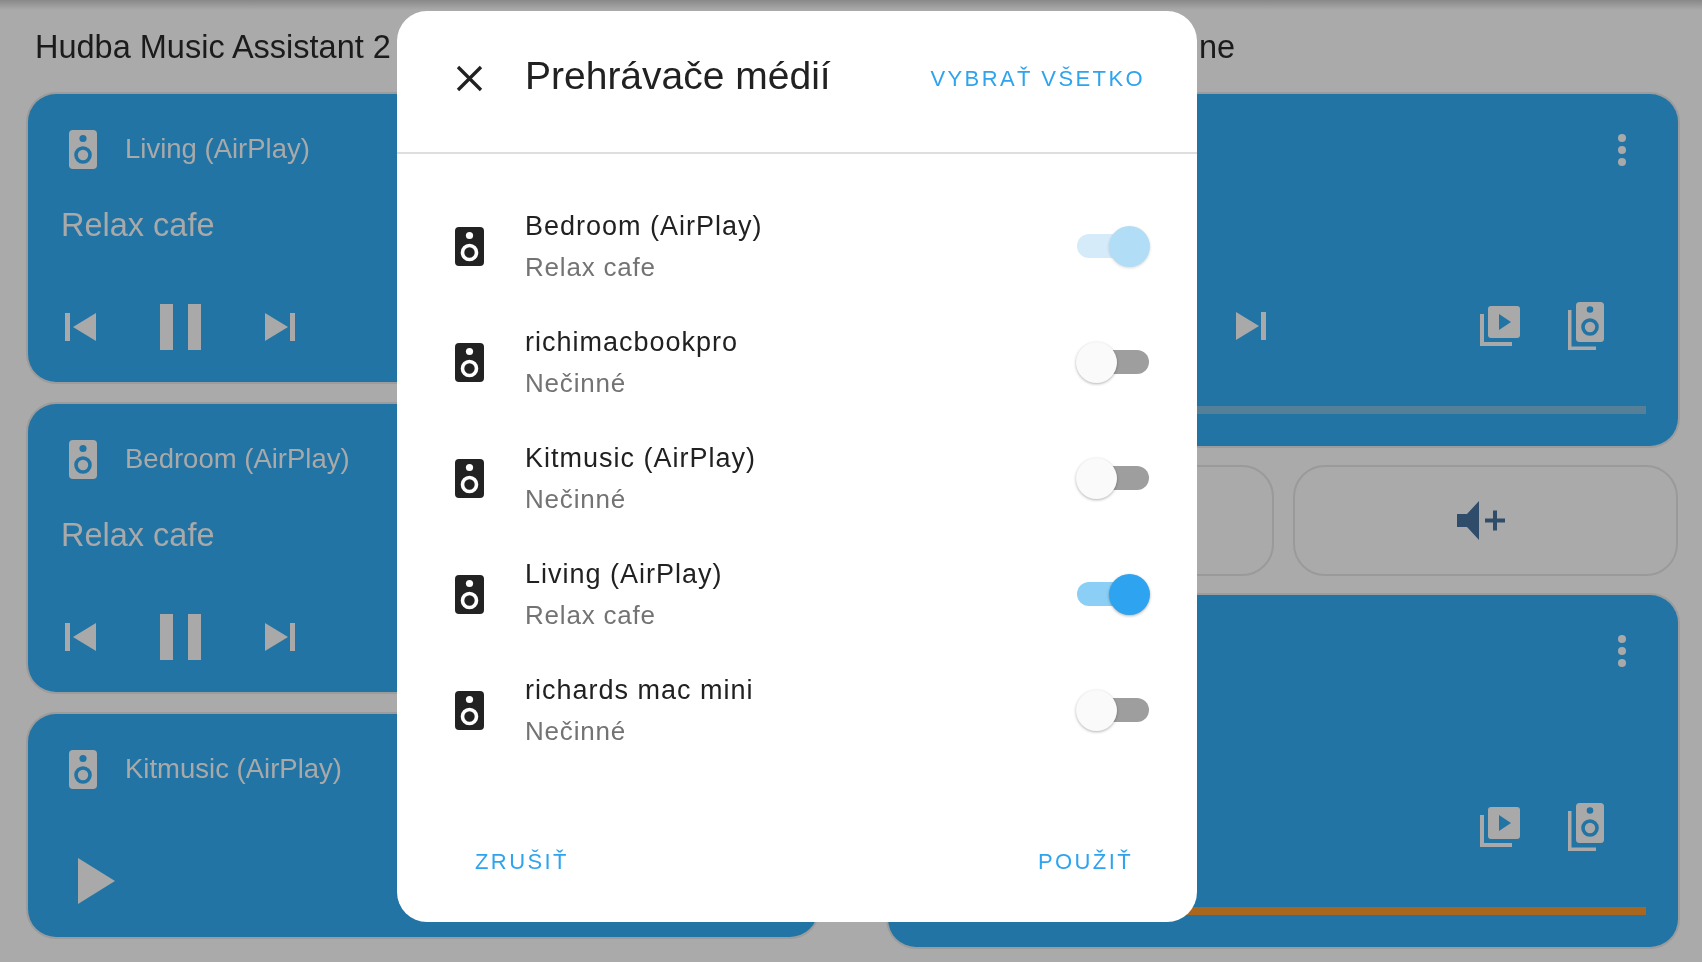  What do you see at coordinates (213, 47) in the screenshot?
I see `column-heading: Hudba Music Assistant 2` at bounding box center [213, 47].